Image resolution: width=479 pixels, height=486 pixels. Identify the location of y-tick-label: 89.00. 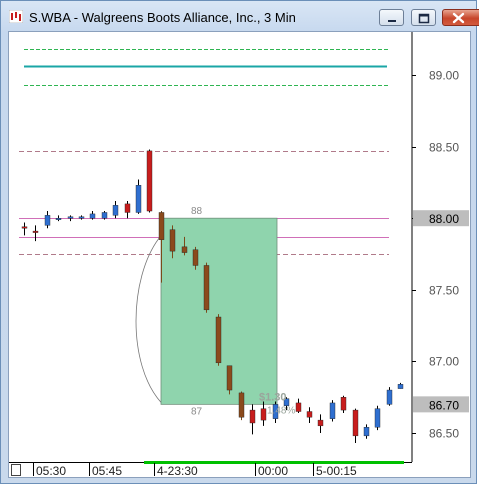
(444, 76).